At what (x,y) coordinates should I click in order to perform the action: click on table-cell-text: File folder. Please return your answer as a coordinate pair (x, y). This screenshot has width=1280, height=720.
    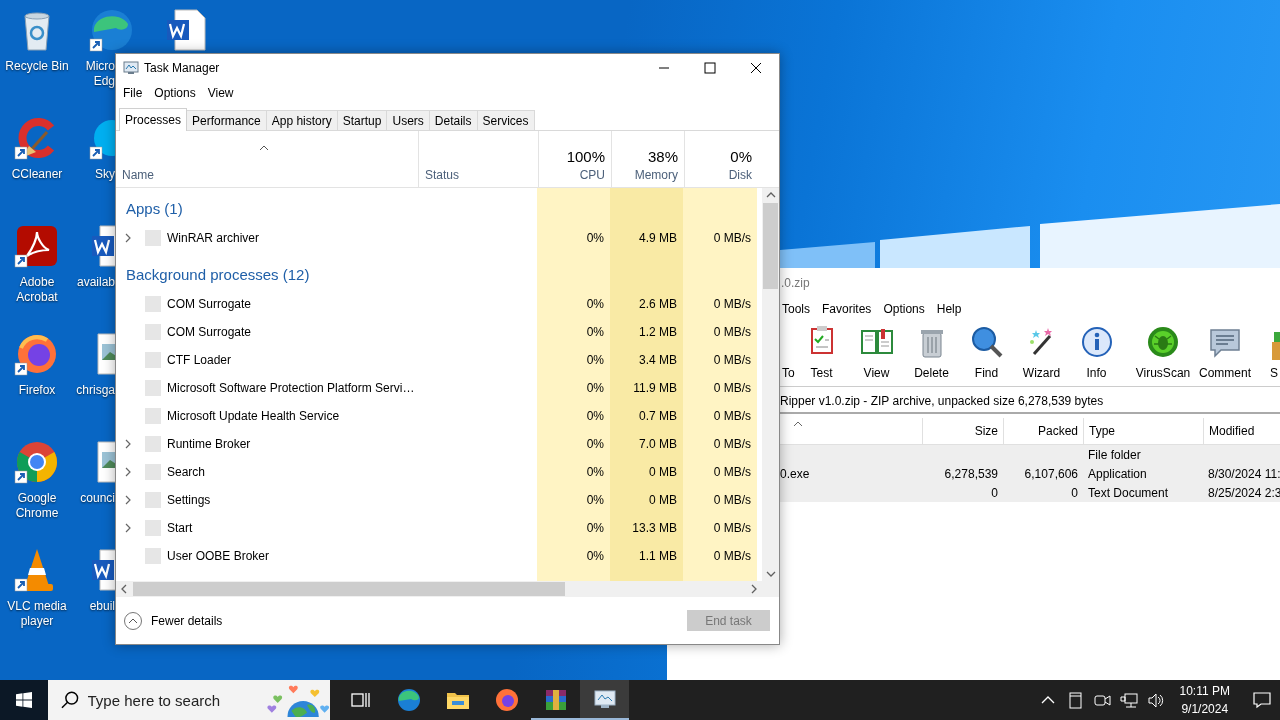
    Looking at the image, I should click on (1114, 454).